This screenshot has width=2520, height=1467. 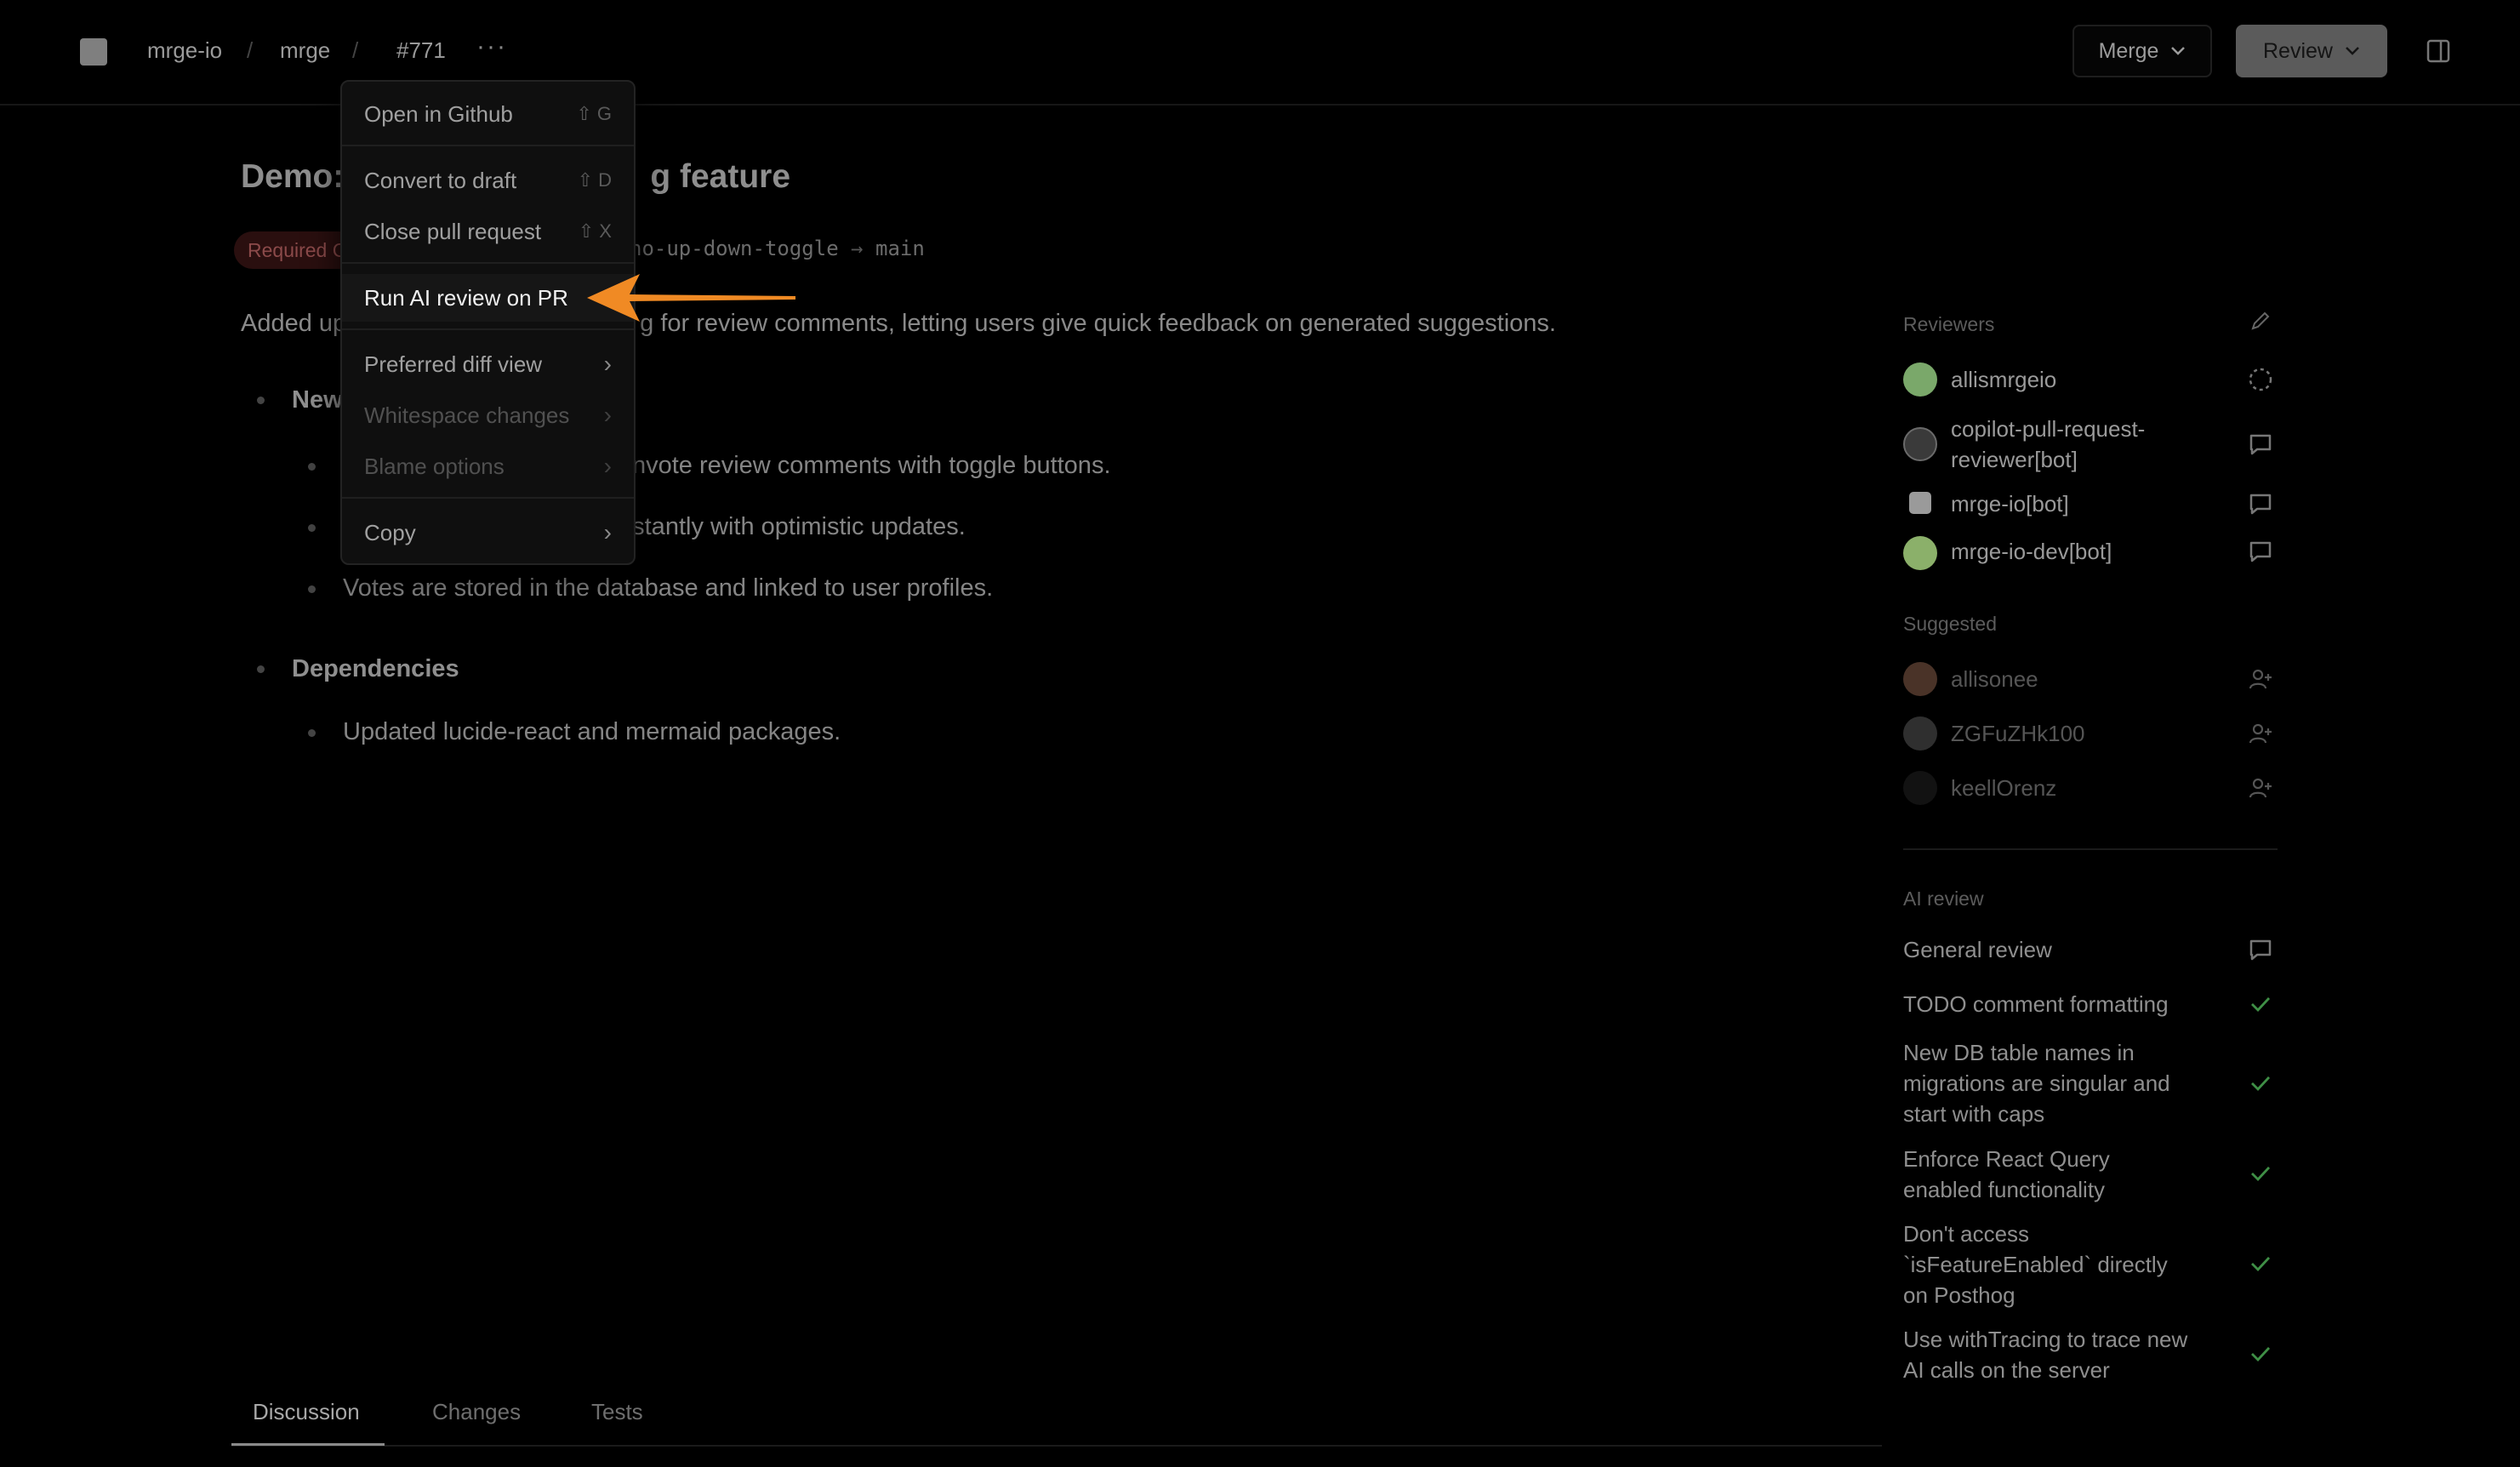 I want to click on menu-item-preferred-diff-view: Preferred diff view ›, so click(x=488, y=364).